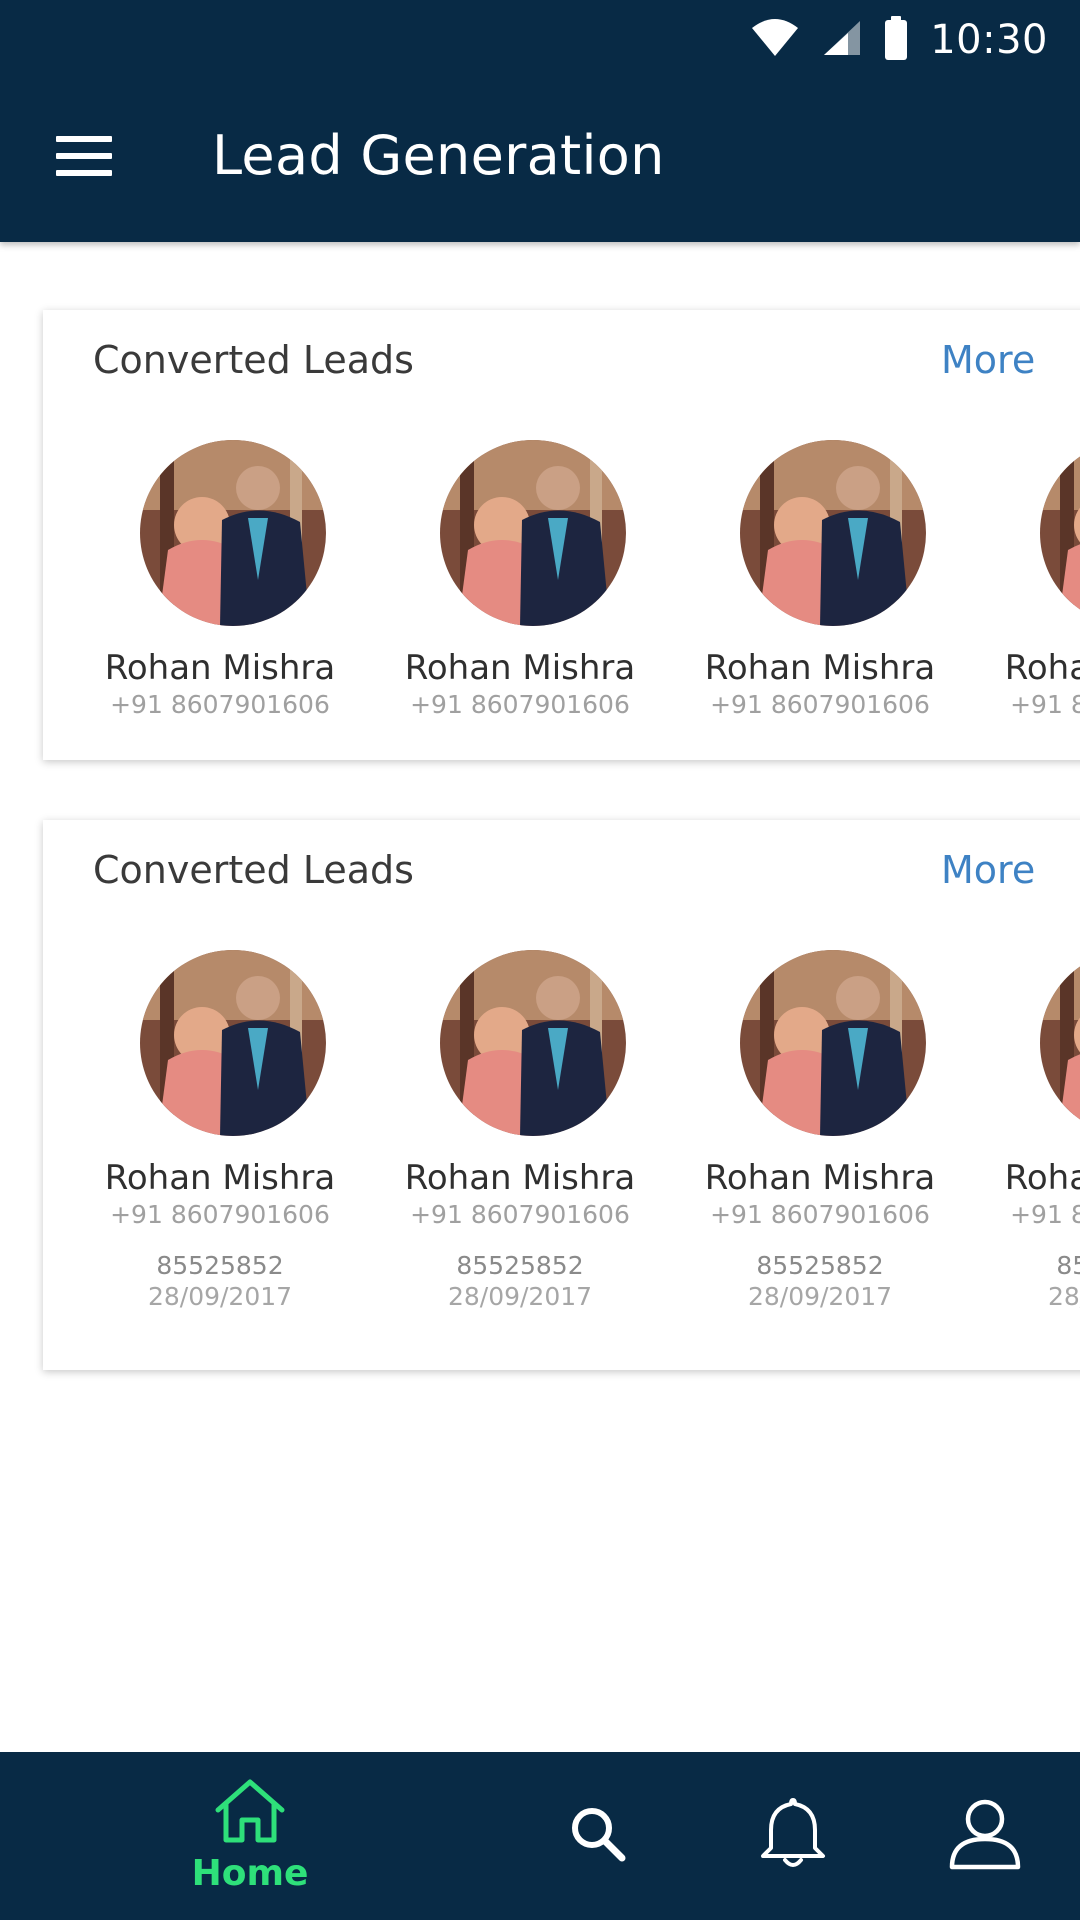  I want to click on top-app-bar: 10:30 Lead Generation, so click(540, 121).